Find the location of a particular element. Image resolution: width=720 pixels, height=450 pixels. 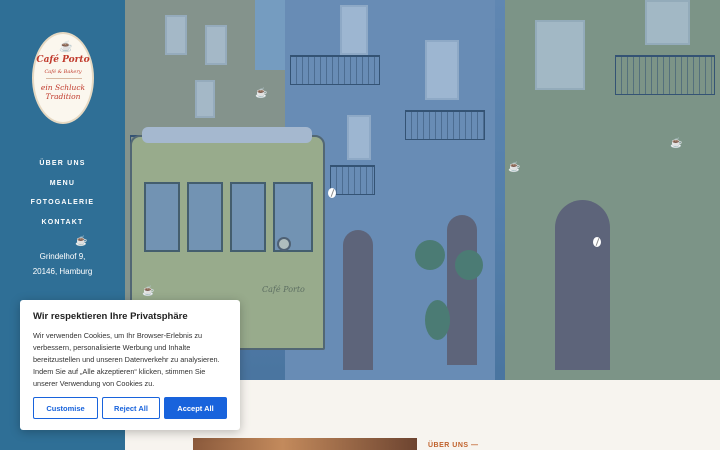

address-line1: Grindelhof 9, is located at coordinates (62, 256).